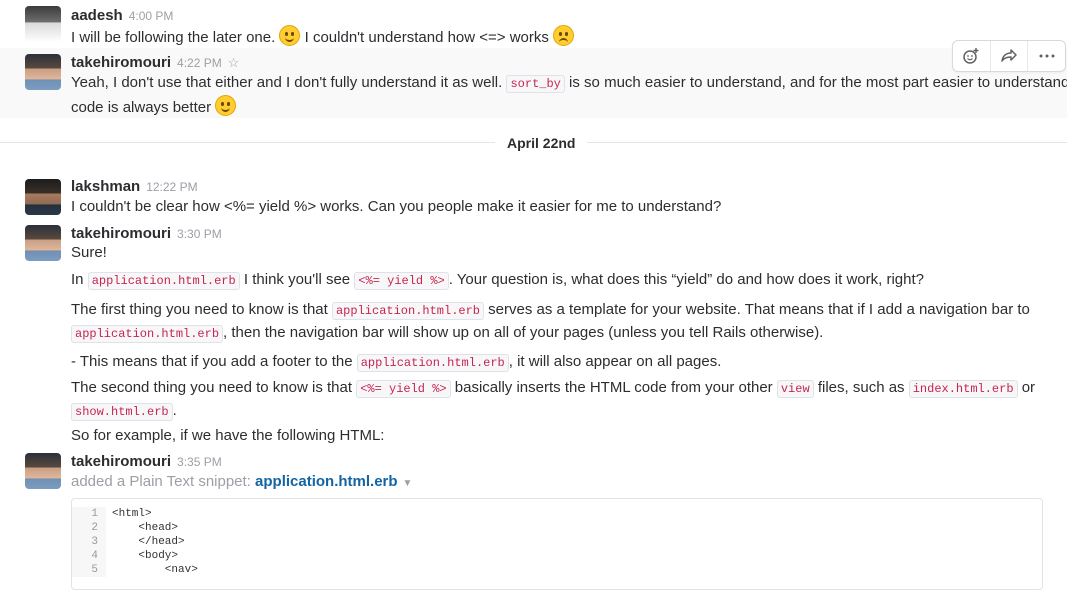 This screenshot has width=1067, height=590. I want to click on code-line: 3 </head>, so click(557, 542).